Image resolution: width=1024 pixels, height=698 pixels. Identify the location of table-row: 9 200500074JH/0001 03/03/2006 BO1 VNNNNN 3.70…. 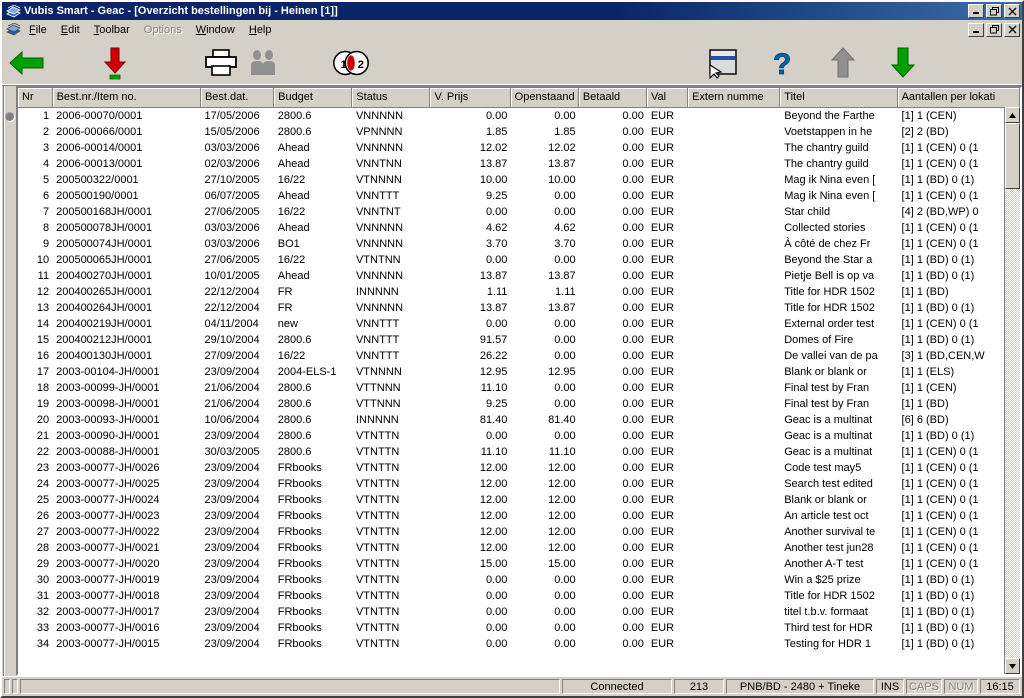
(519, 244).